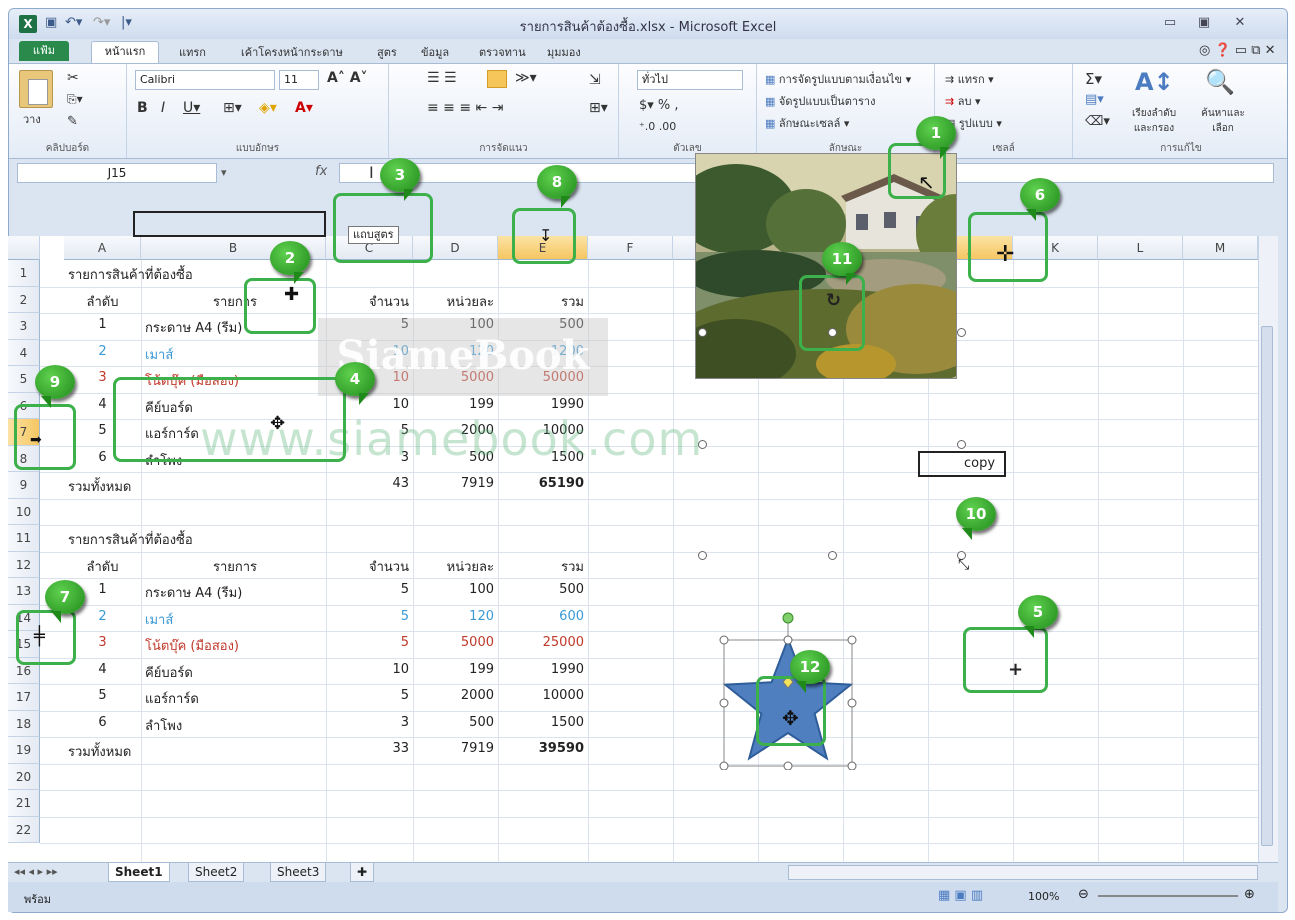 This screenshot has width=1295, height=920. What do you see at coordinates (541, 589) in the screenshot?
I see `cell-total: 500` at bounding box center [541, 589].